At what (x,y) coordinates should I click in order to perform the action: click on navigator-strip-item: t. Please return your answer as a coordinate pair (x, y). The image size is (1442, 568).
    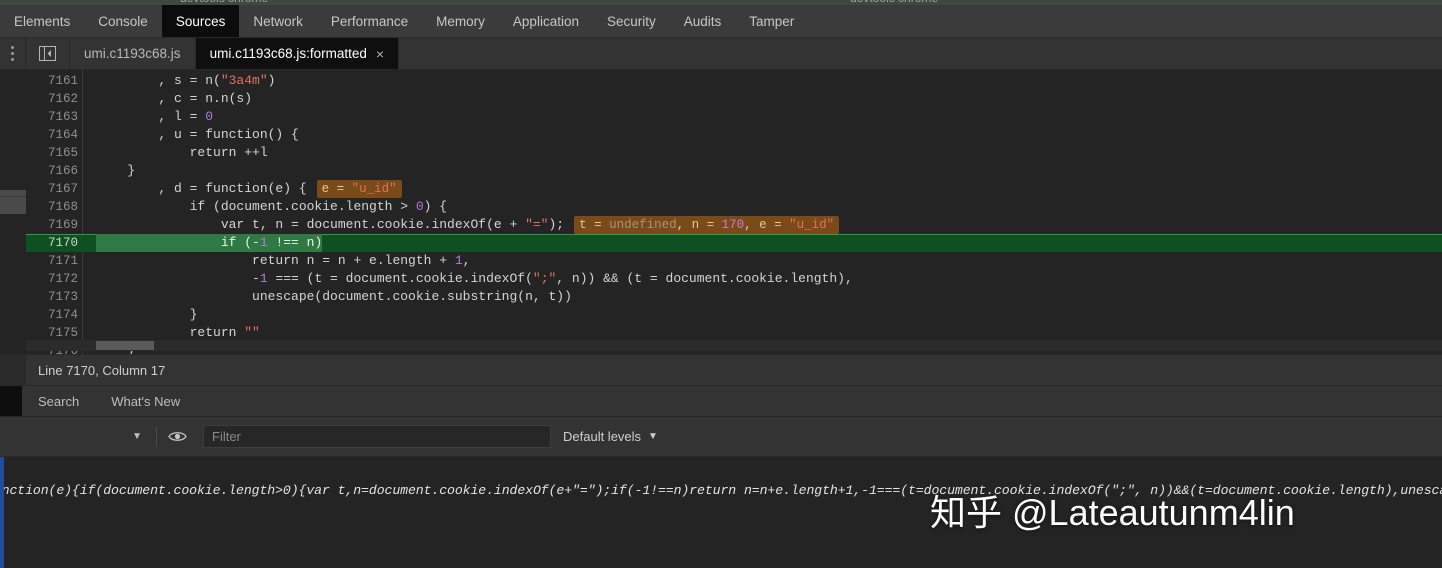
    Looking at the image, I should click on (13, 130).